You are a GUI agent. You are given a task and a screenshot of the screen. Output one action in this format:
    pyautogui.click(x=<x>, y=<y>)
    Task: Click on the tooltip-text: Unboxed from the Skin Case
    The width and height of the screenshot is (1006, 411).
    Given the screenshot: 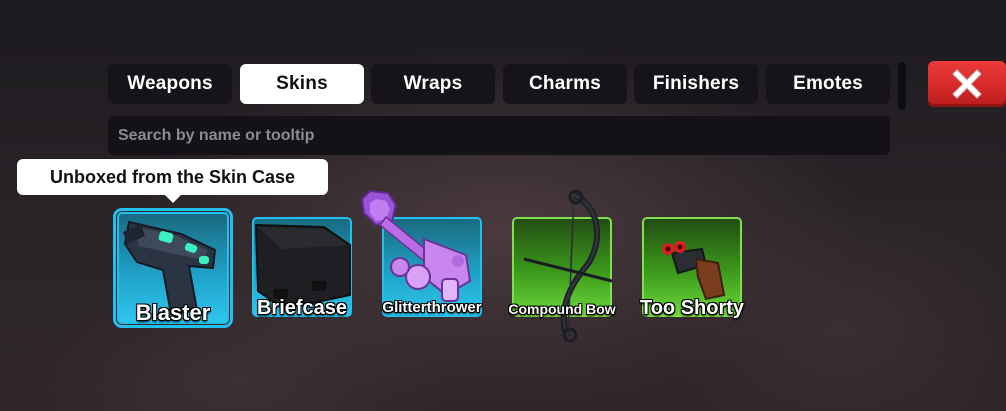 What is the action you would take?
    pyautogui.click(x=172, y=176)
    